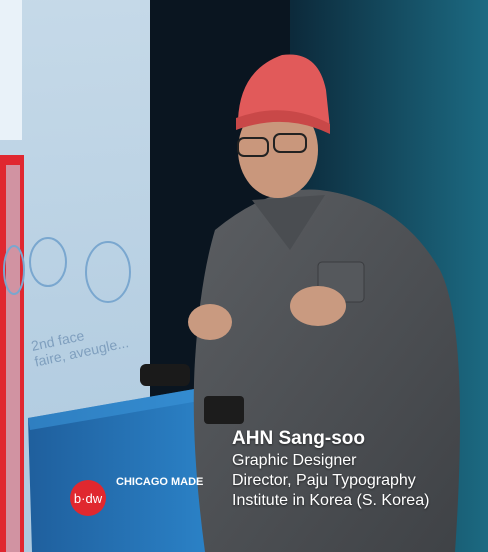 The width and height of the screenshot is (488, 552). I want to click on podium-logo: b·dw, so click(88, 498).